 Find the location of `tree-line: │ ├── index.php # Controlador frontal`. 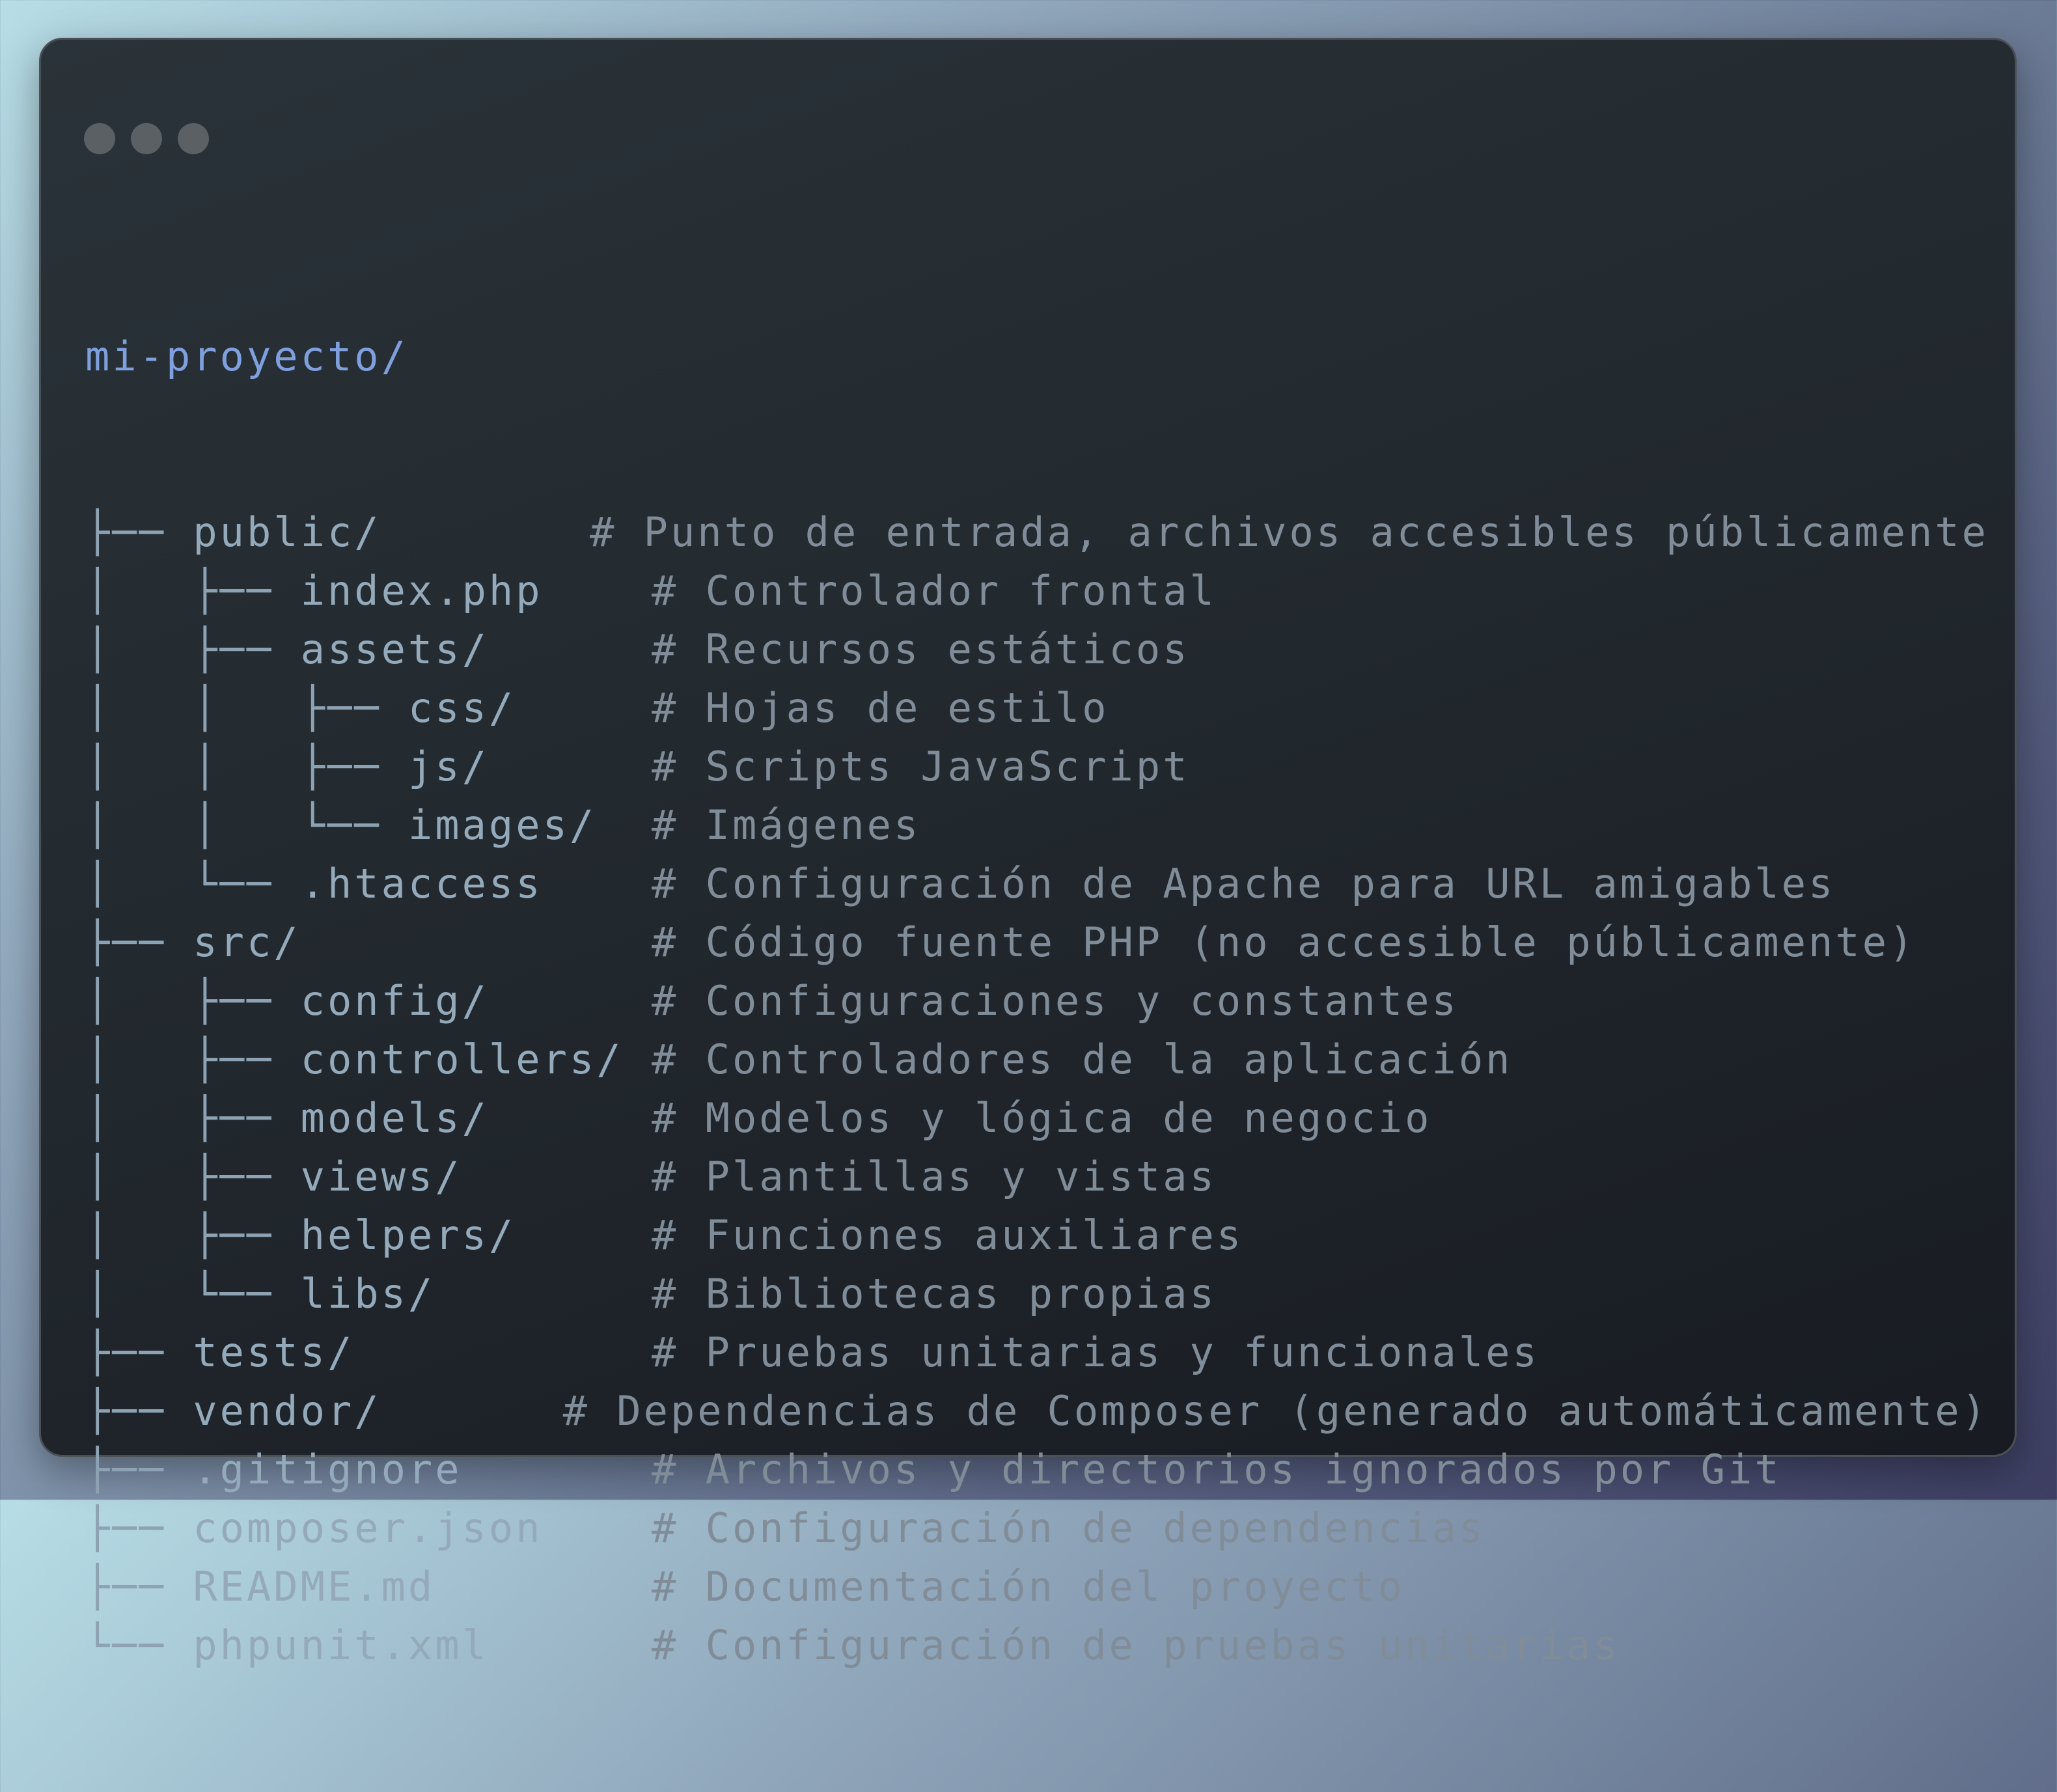

tree-line: │ ├── index.php # Controlador frontal is located at coordinates (1037, 591).